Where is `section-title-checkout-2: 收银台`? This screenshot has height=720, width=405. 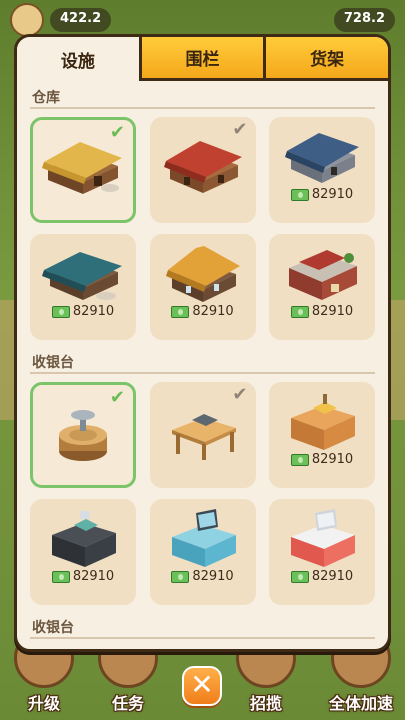
section-title-checkout-2: 收银台 is located at coordinates (53, 628).